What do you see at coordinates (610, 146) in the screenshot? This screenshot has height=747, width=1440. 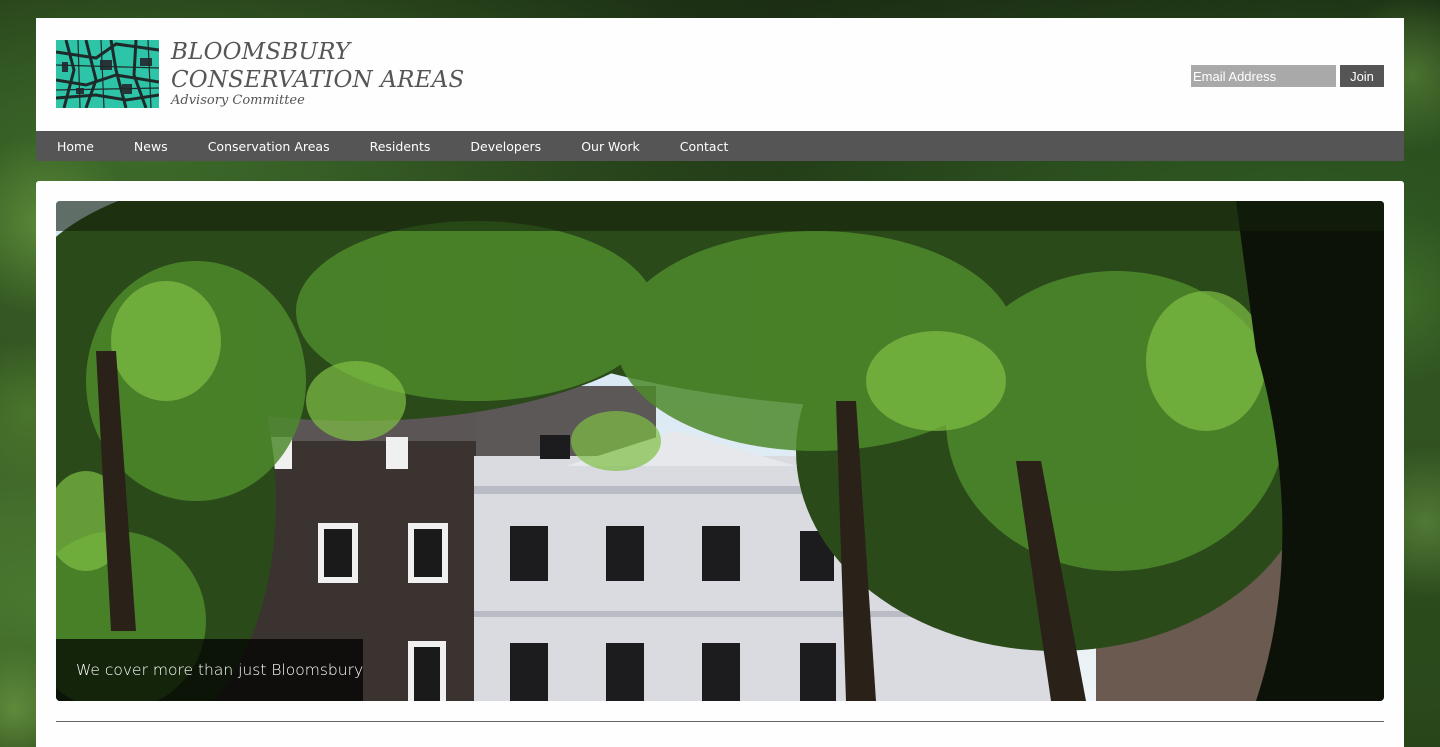 I see `nav-item-our-work: Our Work` at bounding box center [610, 146].